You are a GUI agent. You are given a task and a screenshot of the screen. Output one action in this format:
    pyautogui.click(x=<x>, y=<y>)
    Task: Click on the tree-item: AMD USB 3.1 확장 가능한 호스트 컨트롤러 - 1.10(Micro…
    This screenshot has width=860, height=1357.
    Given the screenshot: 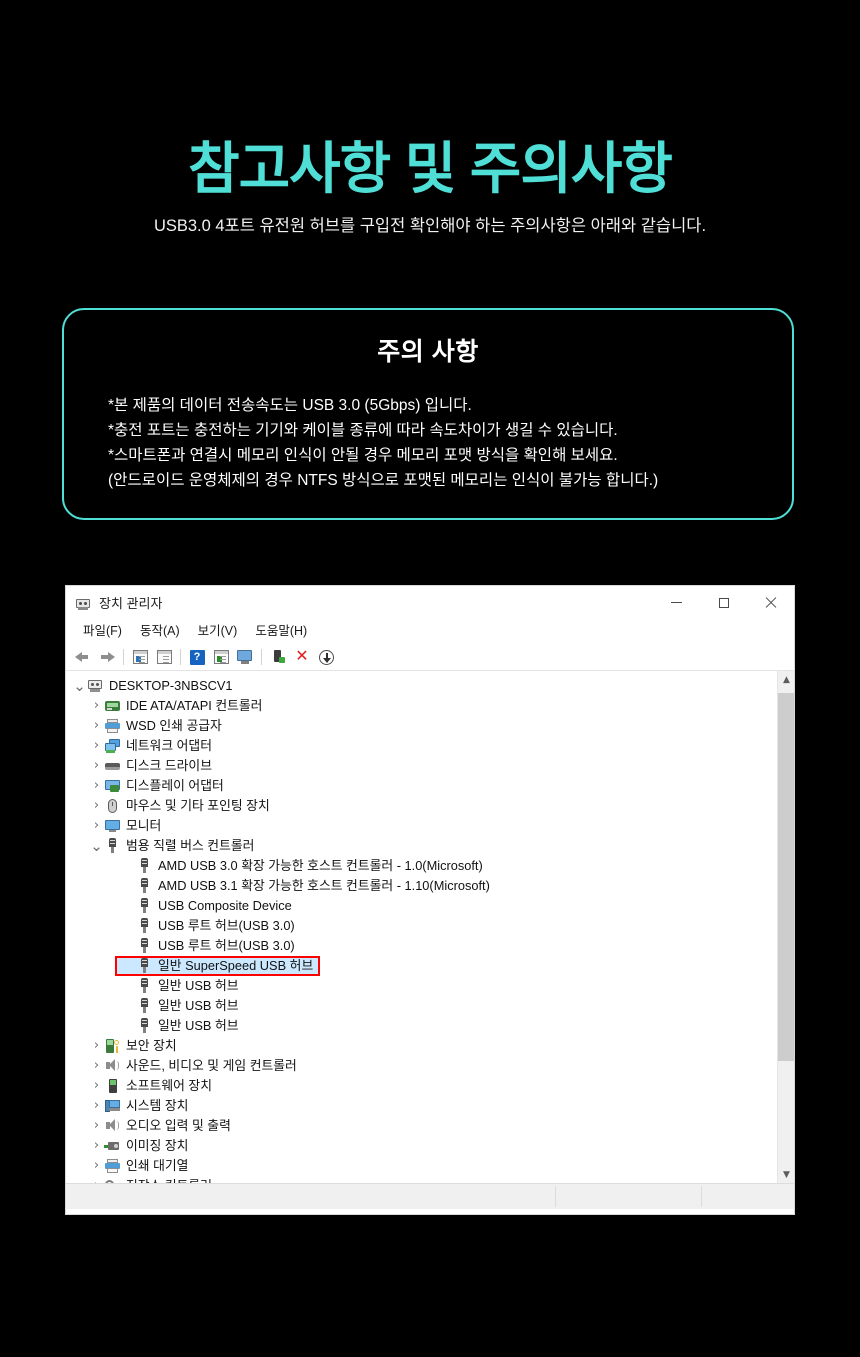 What is the action you would take?
    pyautogui.click(x=422, y=886)
    